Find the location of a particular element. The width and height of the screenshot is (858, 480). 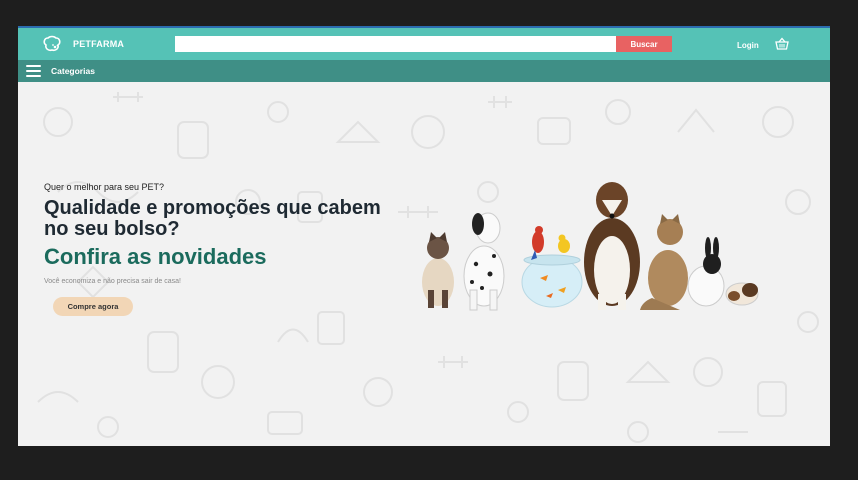

header: PETFARMA Buscar Login is located at coordinates (424, 44).